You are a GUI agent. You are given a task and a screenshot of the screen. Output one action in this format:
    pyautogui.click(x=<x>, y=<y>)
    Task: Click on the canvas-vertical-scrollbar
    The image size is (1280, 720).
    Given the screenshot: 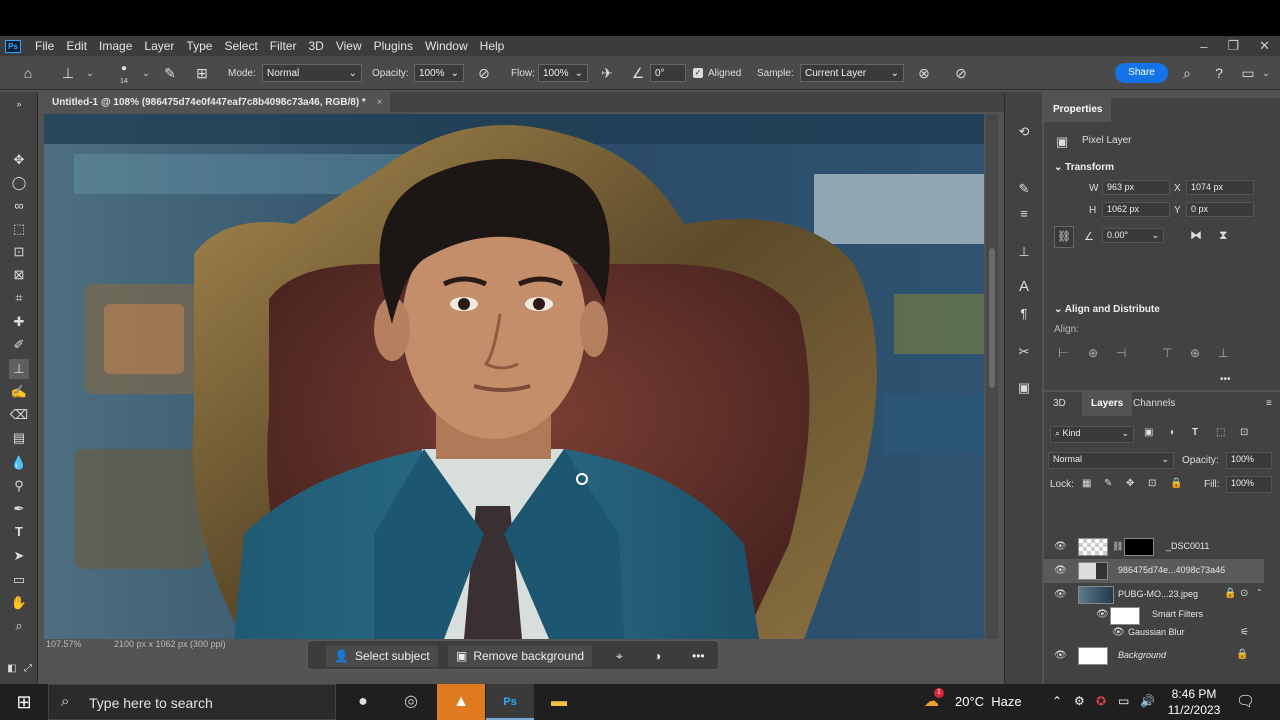 What is the action you would take?
    pyautogui.click(x=992, y=376)
    